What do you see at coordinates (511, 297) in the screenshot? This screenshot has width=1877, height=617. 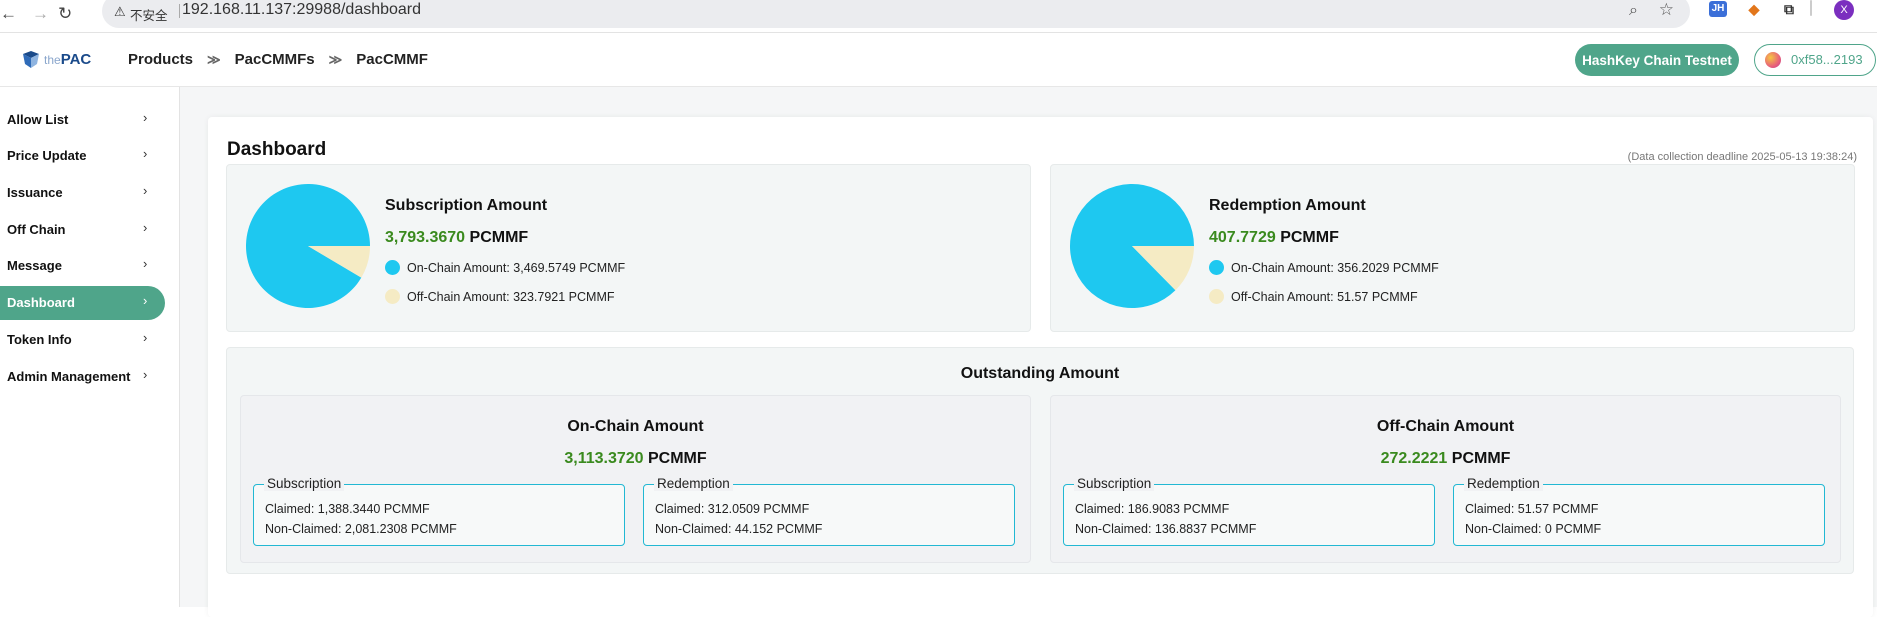 I see `legend-label: Off-Chain Amount: 323.7921 PCMMF` at bounding box center [511, 297].